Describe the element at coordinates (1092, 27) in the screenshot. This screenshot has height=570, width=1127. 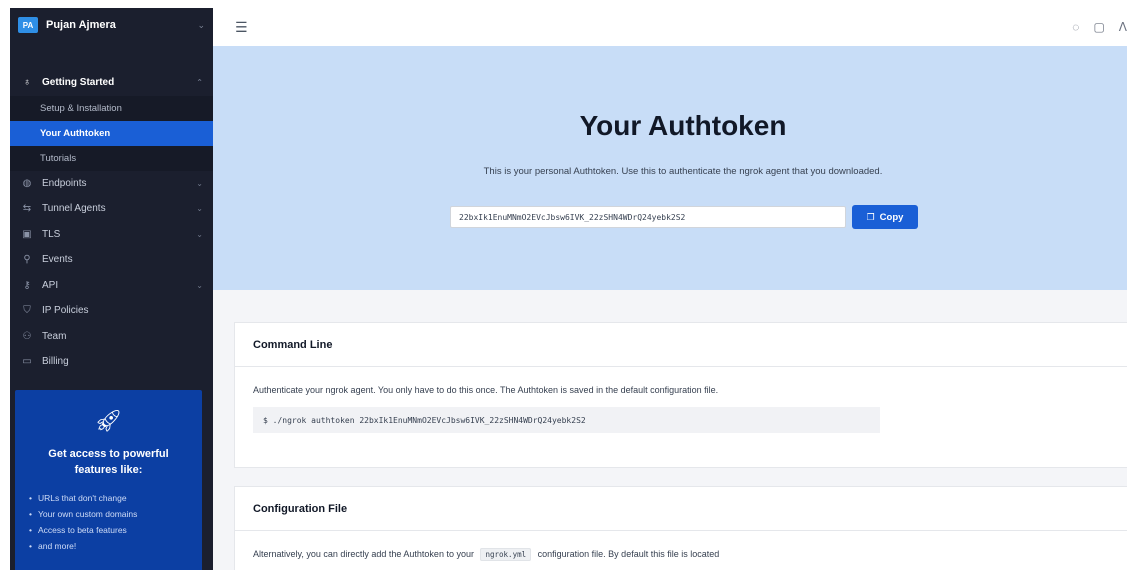
I see `top-bar-actions: ◌ ▢ ᐱ` at that location.